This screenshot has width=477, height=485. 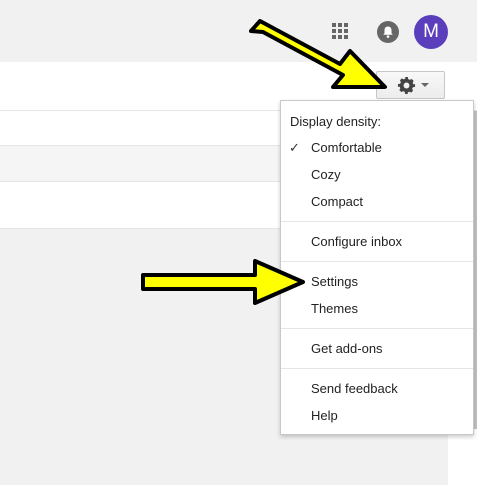 I want to click on arrow-to-settings-icon, so click(x=223, y=282).